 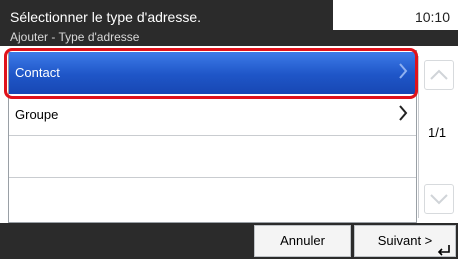 I want to click on footer-bar: Annuler Suivant >, so click(x=229, y=241).